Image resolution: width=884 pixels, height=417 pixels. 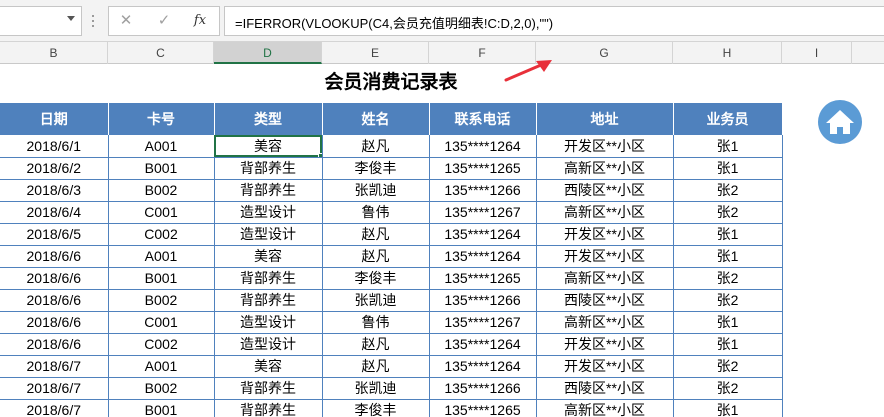 What do you see at coordinates (605, 119) in the screenshot?
I see `header-address: 地址` at bounding box center [605, 119].